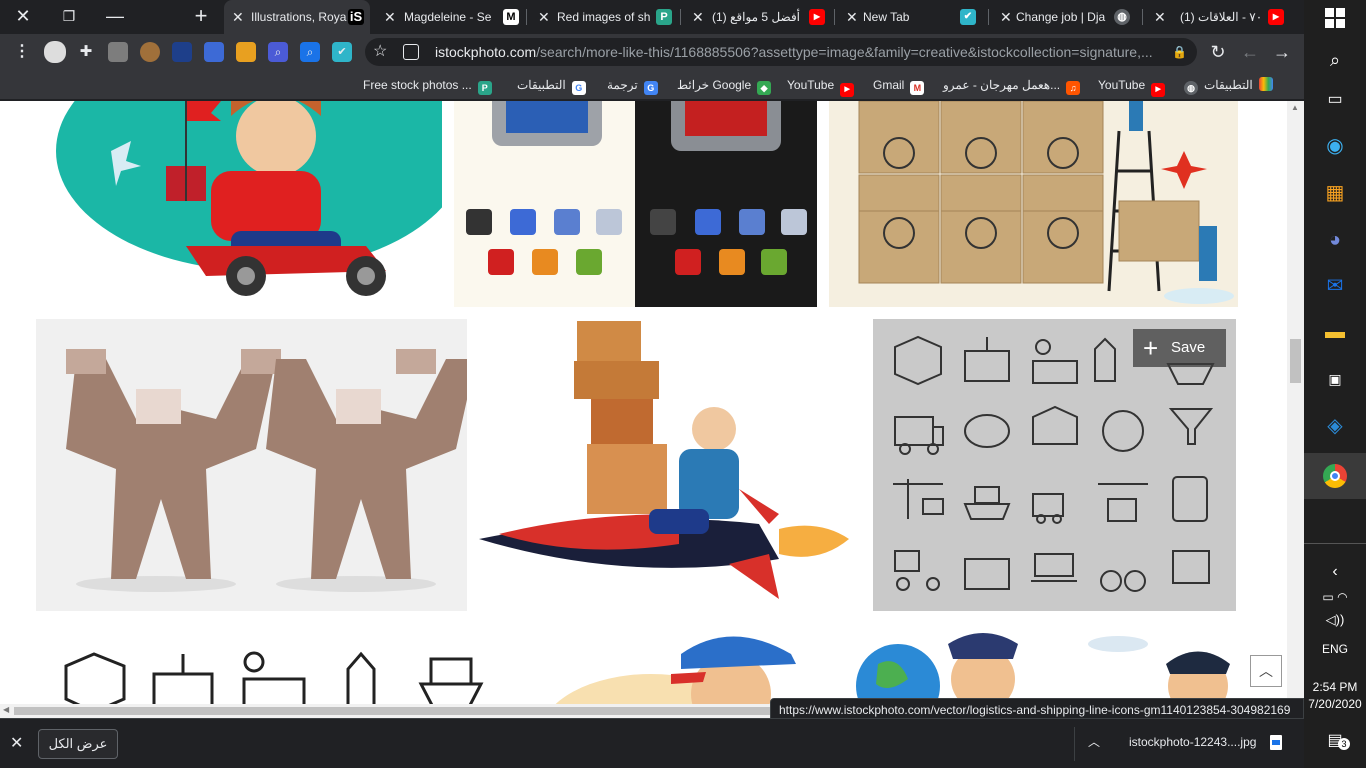 The height and width of the screenshot is (768, 1366). What do you see at coordinates (1335, 704) in the screenshot?
I see `clock-date: 7/20/2020` at bounding box center [1335, 704].